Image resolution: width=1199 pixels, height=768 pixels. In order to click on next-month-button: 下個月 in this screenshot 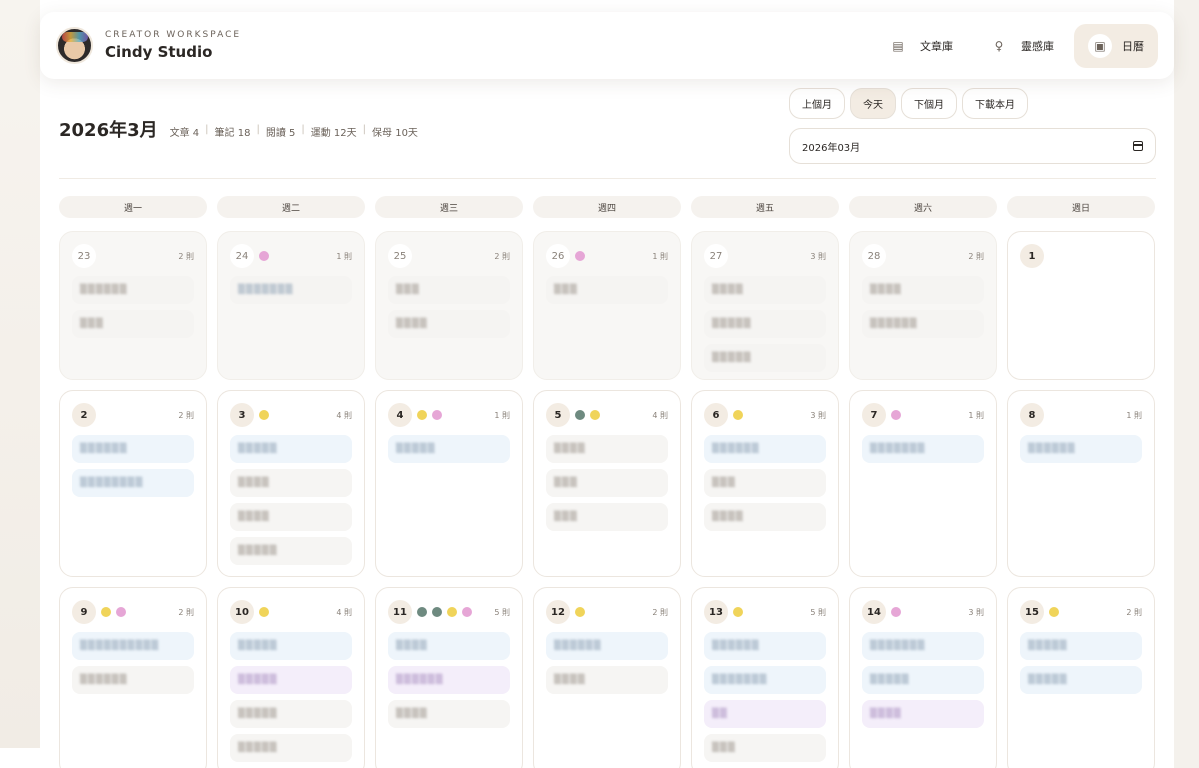, I will do `click(929, 103)`.